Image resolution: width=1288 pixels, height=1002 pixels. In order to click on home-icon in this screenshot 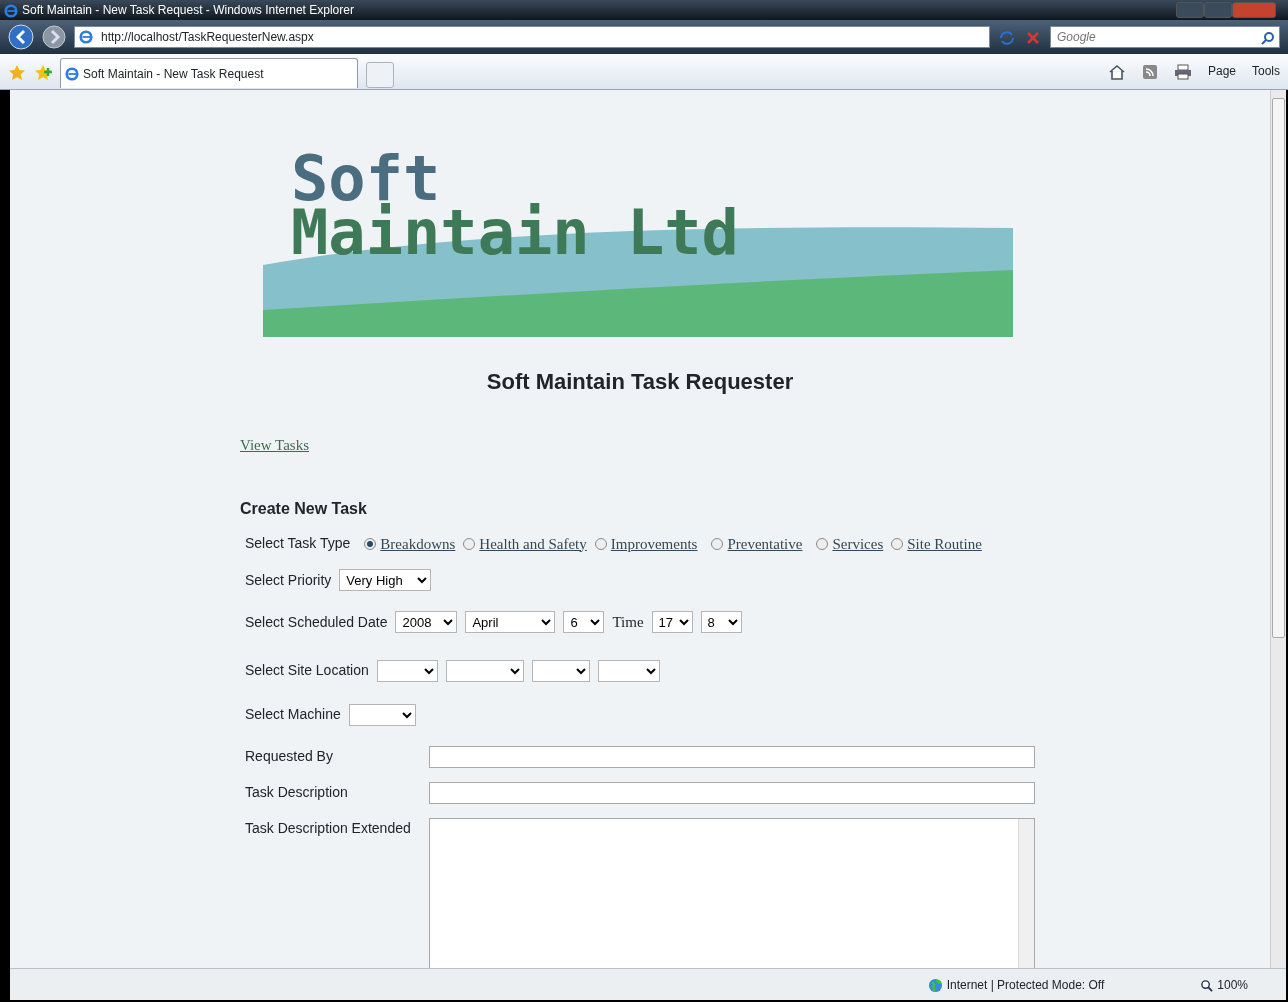, I will do `click(1116, 71)`.